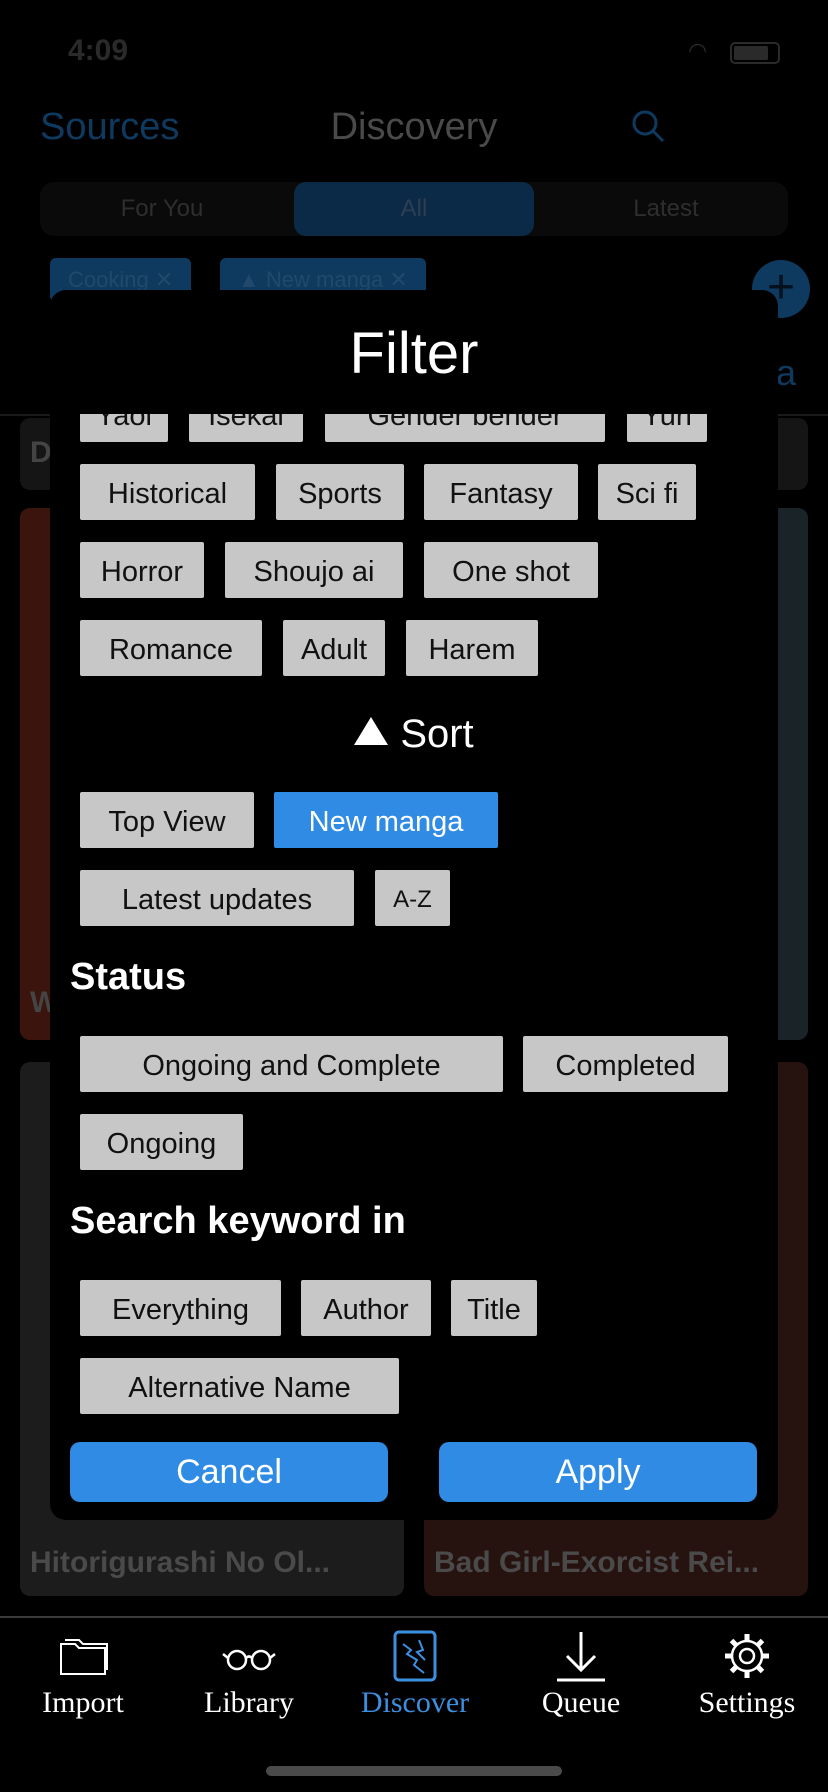  I want to click on card-title: D, so click(41, 452).